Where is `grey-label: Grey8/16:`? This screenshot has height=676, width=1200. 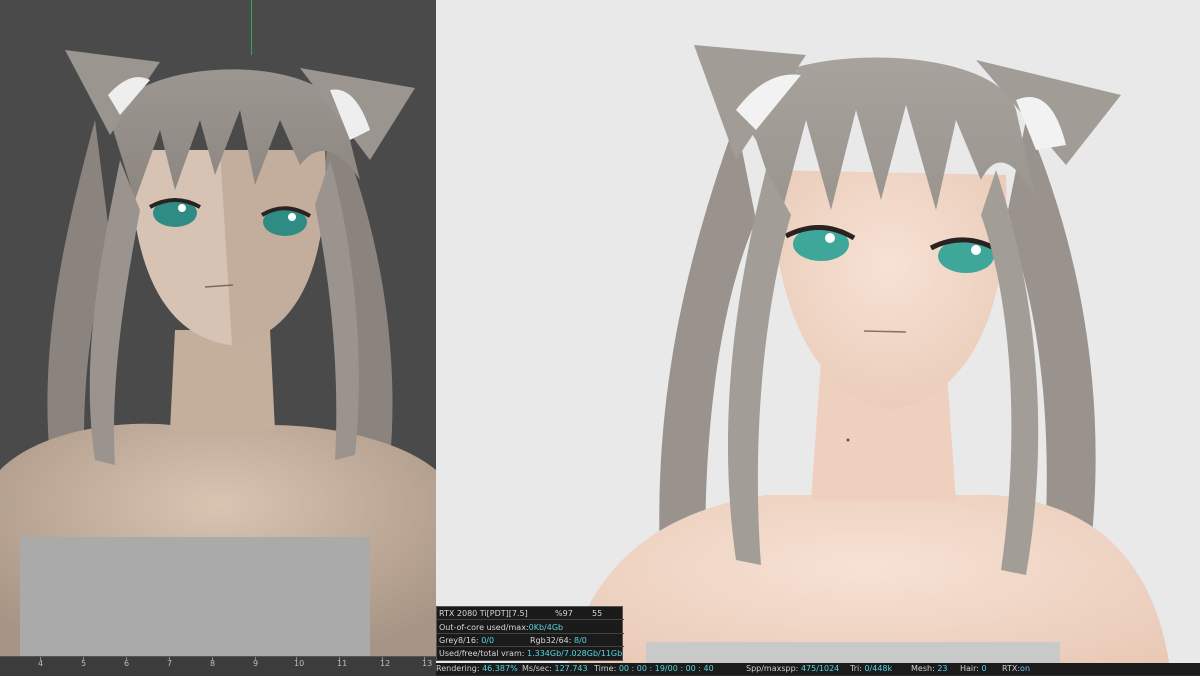
grey-label: Grey8/16: is located at coordinates (459, 640).